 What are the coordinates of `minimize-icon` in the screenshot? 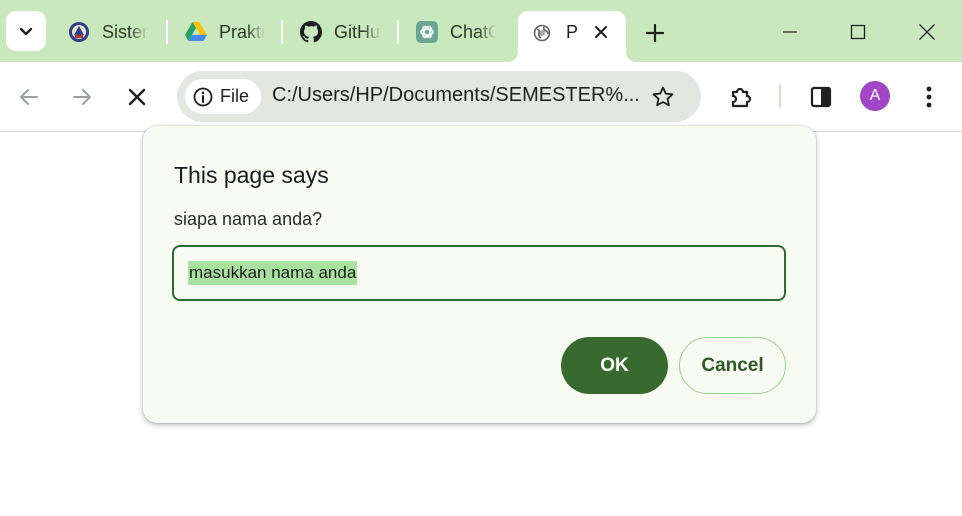 It's located at (790, 32).